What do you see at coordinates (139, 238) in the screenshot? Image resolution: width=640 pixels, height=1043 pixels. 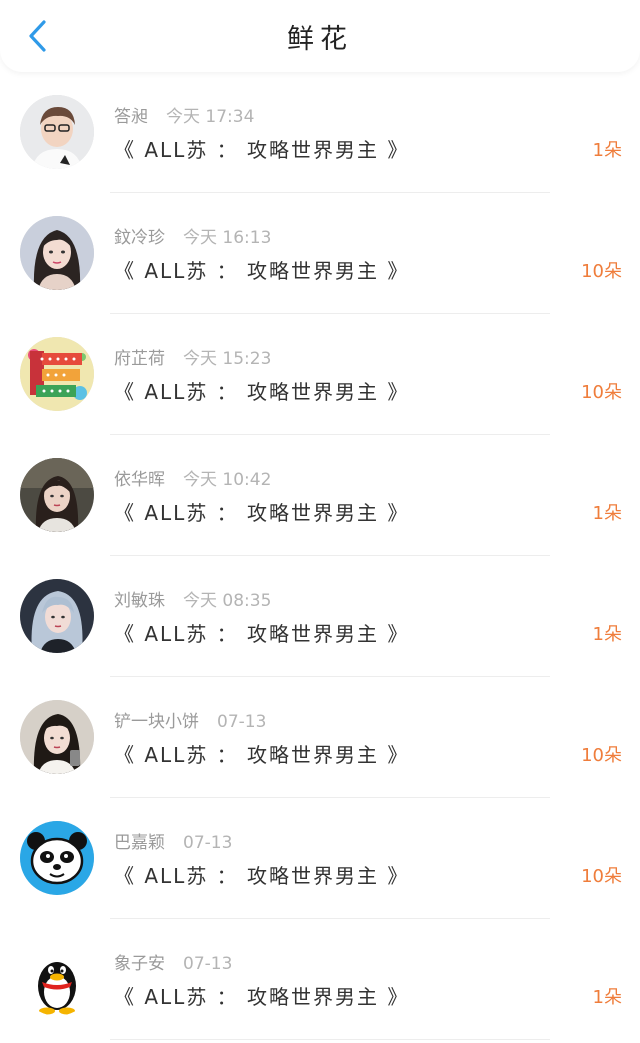 I see `sender-name: 鈫冷珍` at bounding box center [139, 238].